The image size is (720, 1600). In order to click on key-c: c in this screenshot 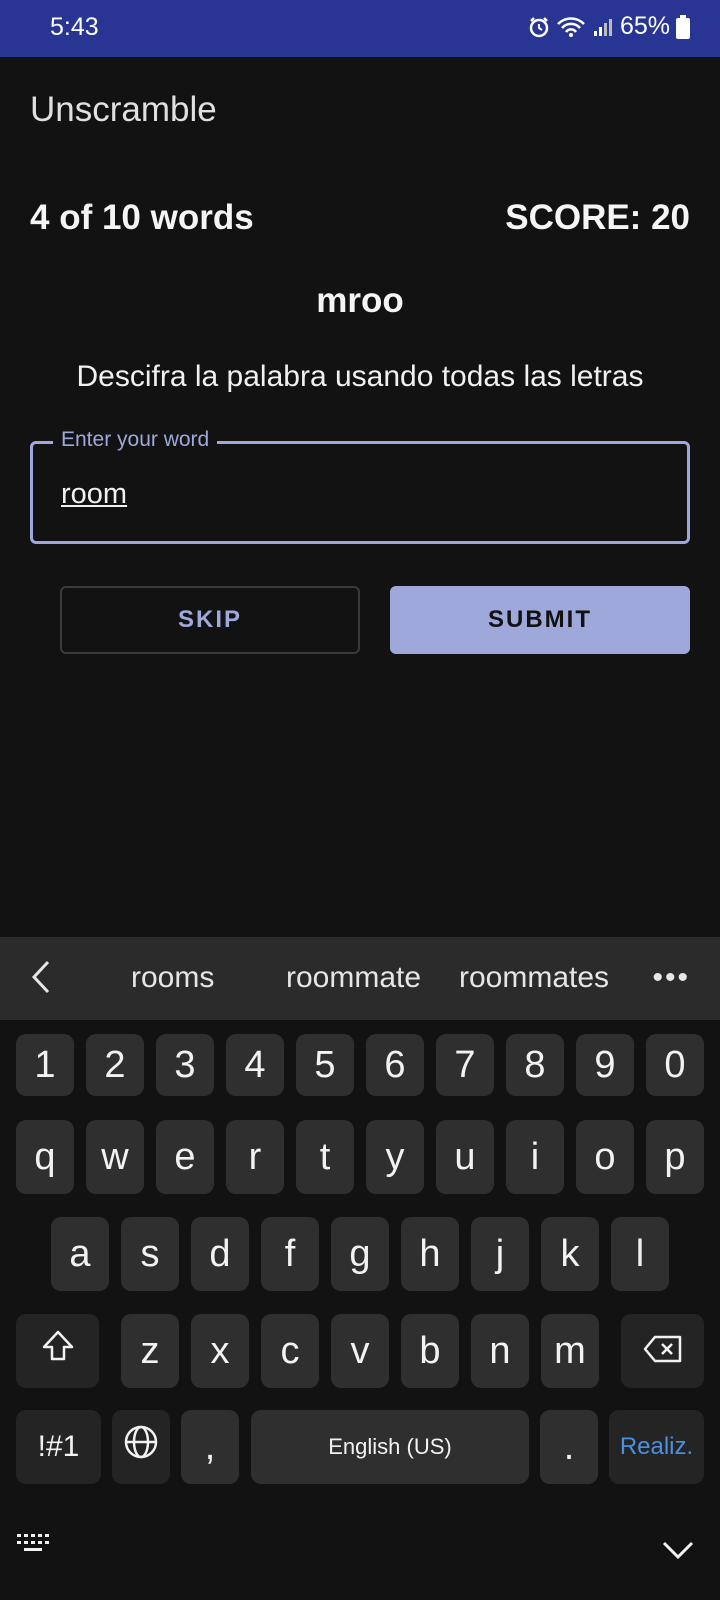, I will do `click(290, 1351)`.